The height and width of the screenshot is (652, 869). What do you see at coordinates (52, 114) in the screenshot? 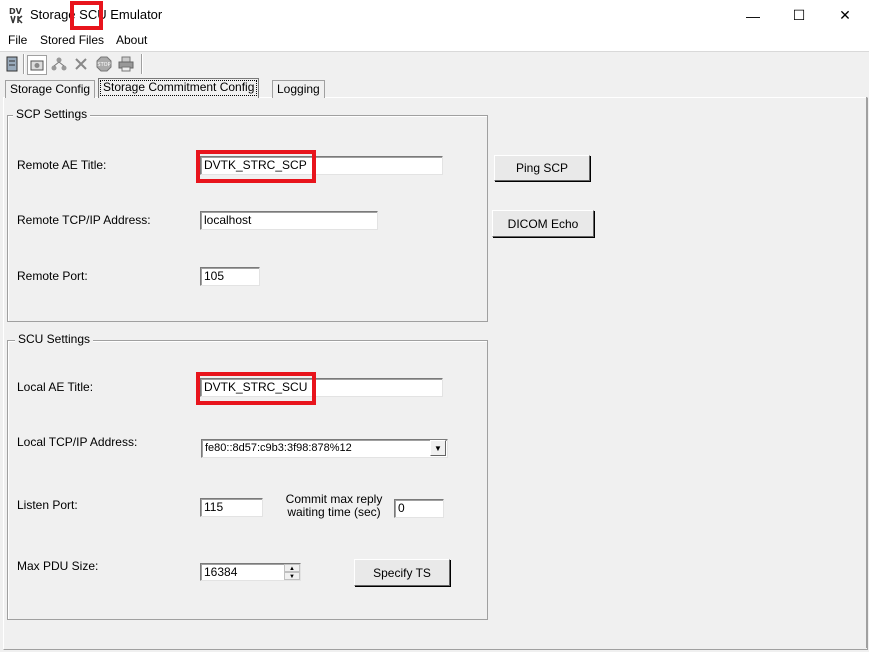
I see `scp-settings-legend: SCP Settings` at bounding box center [52, 114].